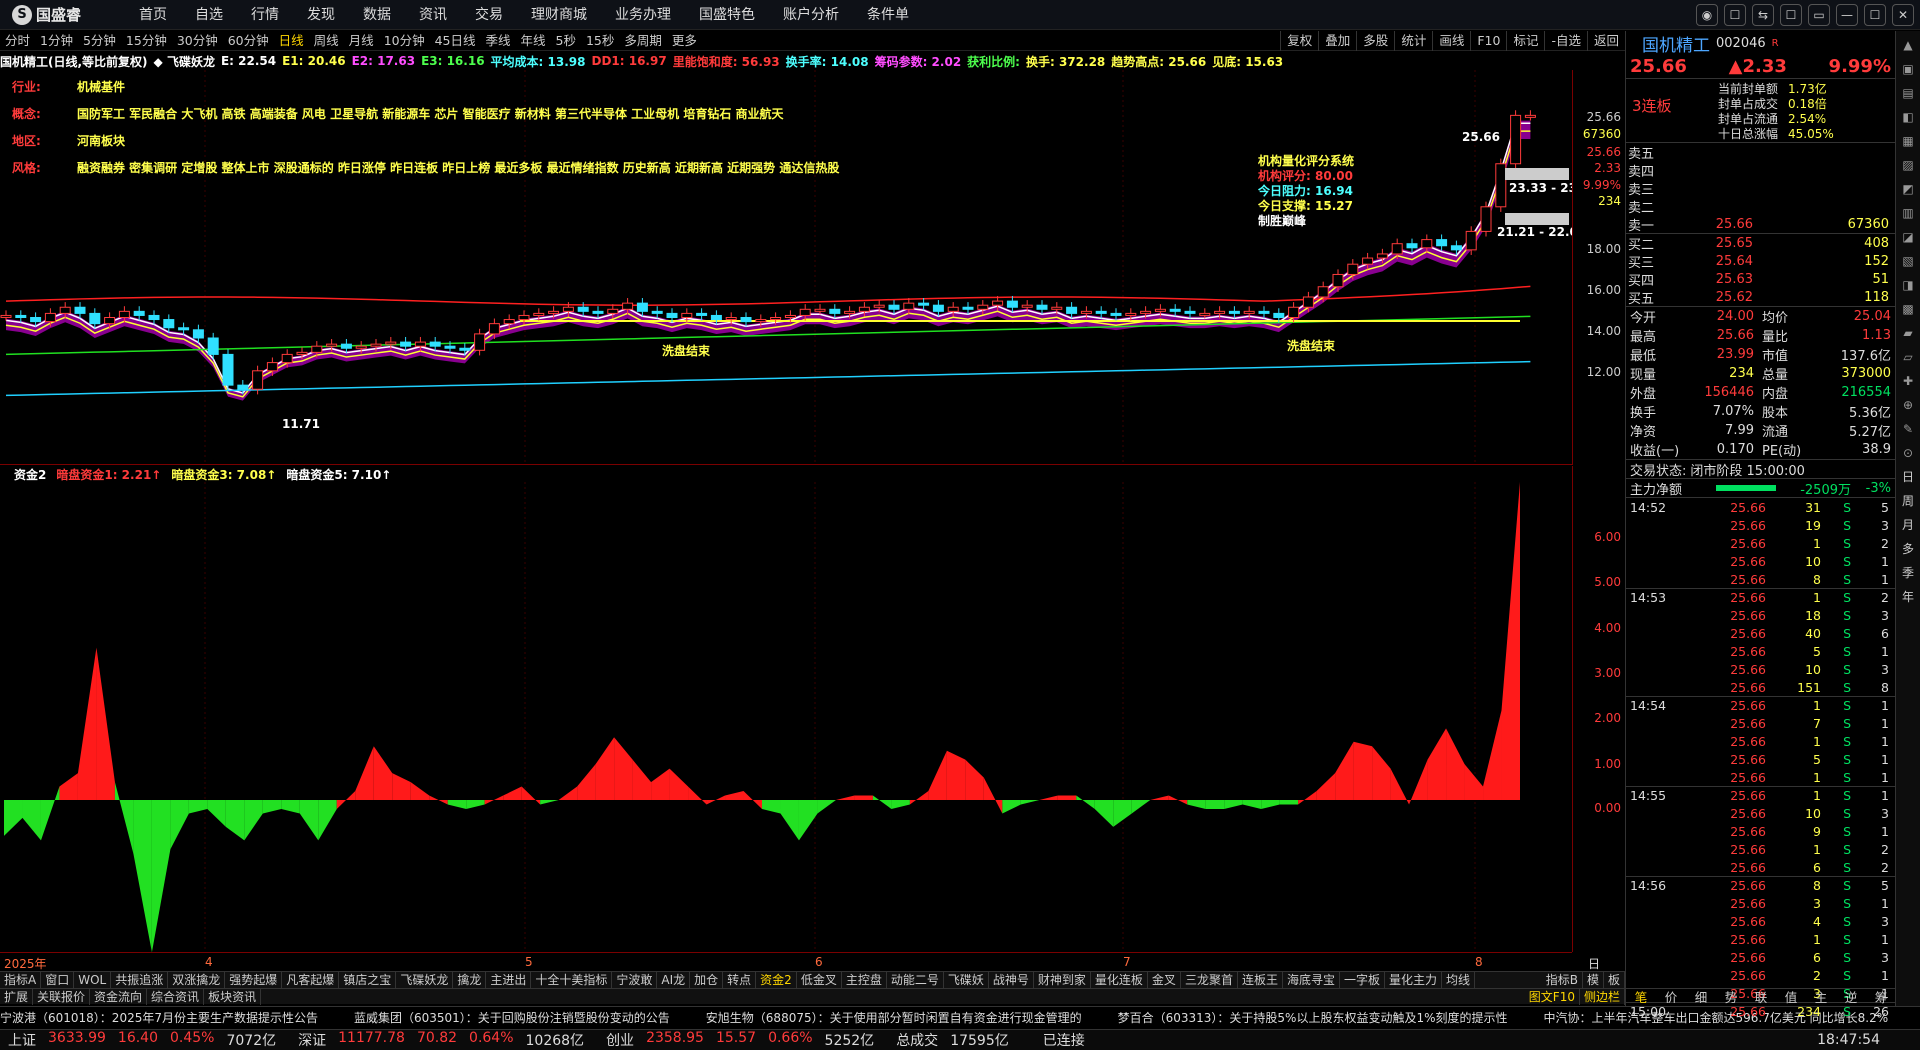 This screenshot has height=1050, width=1920. I want to click on menu-item-11: 条件单, so click(888, 15).